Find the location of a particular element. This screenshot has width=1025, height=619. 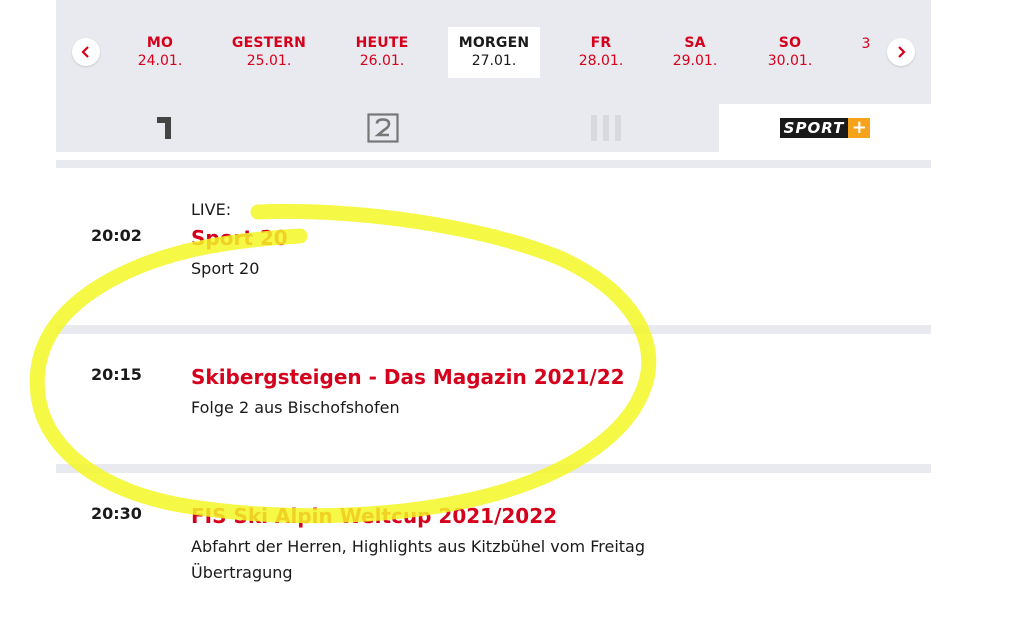

channel-tab-orf1 is located at coordinates (165, 128).